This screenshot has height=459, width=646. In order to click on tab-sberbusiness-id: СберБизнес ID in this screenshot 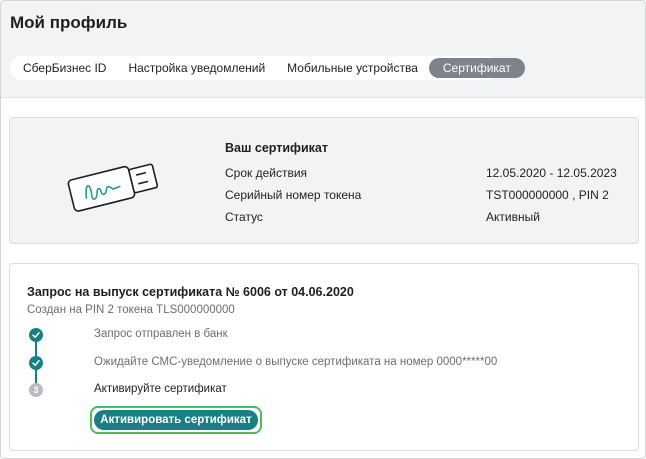, I will do `click(64, 68)`.